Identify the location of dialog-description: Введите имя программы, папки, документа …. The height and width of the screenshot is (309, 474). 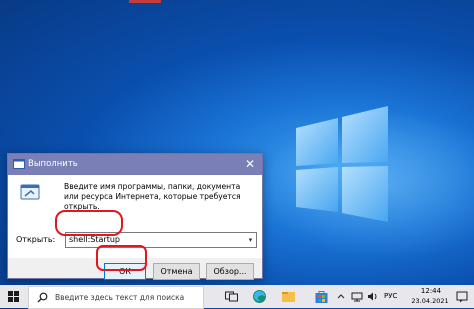
(152, 196).